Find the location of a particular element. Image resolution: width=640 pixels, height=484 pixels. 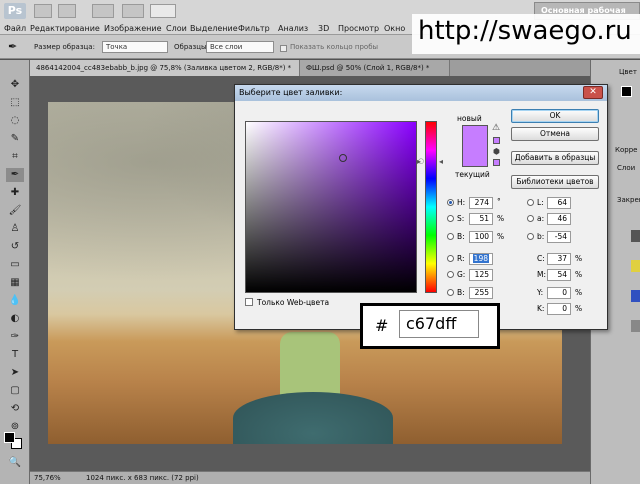

path-select-tool-icon: ➤ is located at coordinates (15, 373).